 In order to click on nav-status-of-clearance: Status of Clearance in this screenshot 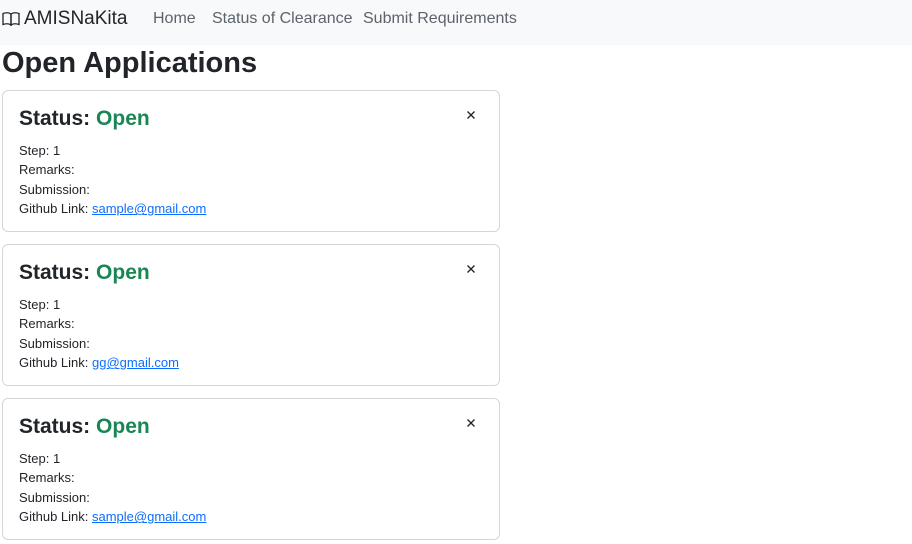, I will do `click(282, 19)`.